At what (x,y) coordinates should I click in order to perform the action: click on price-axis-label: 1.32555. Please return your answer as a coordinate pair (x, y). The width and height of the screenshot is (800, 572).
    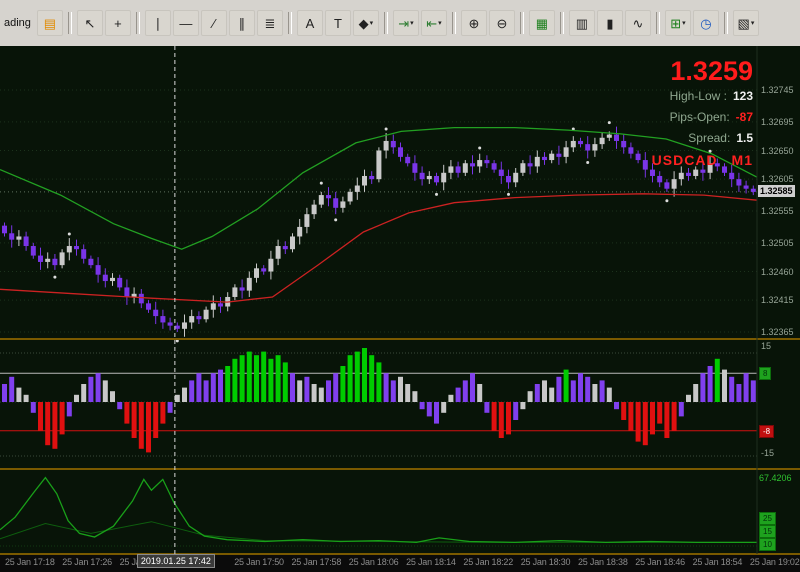
    Looking at the image, I should click on (777, 211).